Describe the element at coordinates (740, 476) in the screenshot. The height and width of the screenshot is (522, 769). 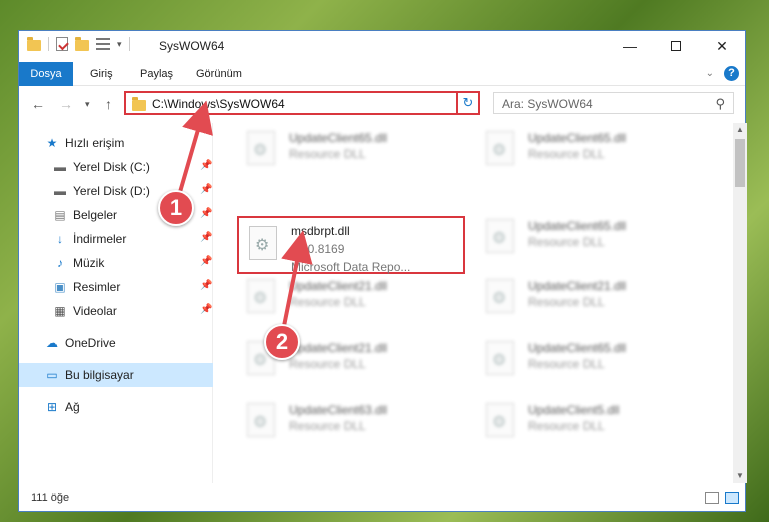
I see `scroll-down-icon: ▼` at that location.